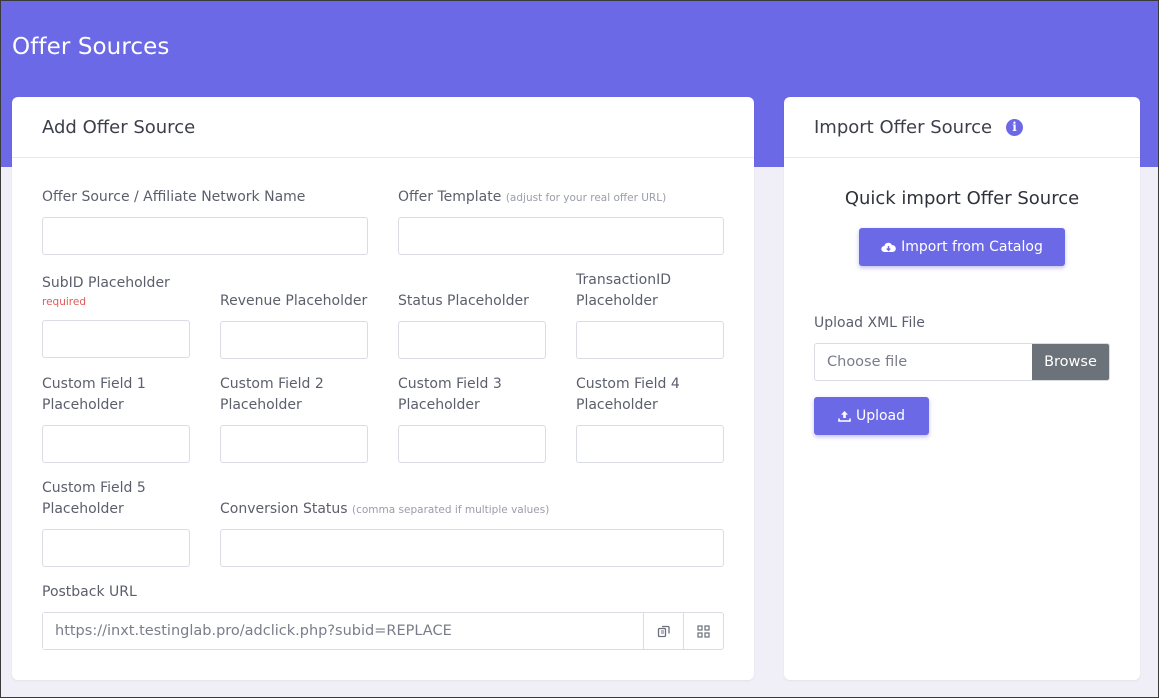 This screenshot has height=698, width=1159. Describe the element at coordinates (94, 394) in the screenshot. I see `custom-field-1-label: Custom Field 1 Placeholder` at that location.